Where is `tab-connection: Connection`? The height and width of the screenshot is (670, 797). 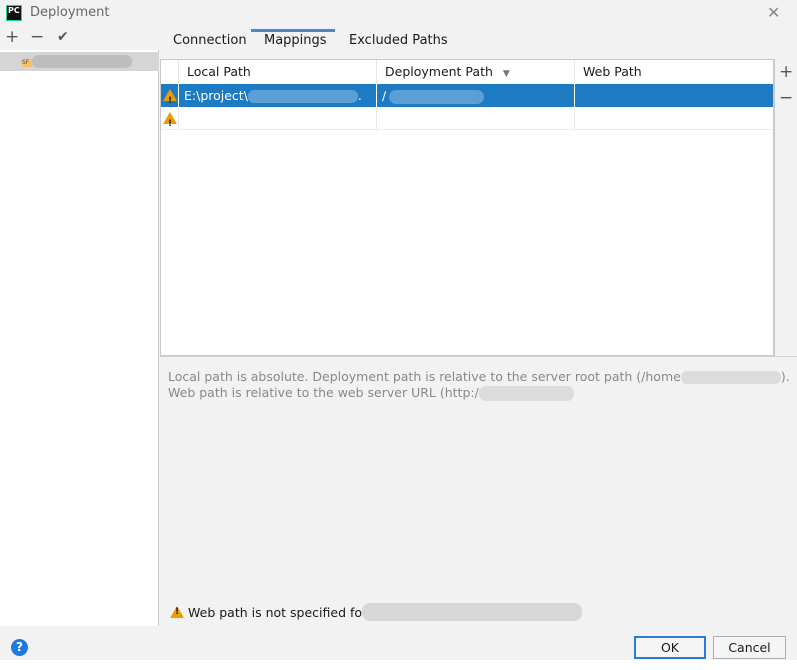
tab-connection: Connection is located at coordinates (210, 40).